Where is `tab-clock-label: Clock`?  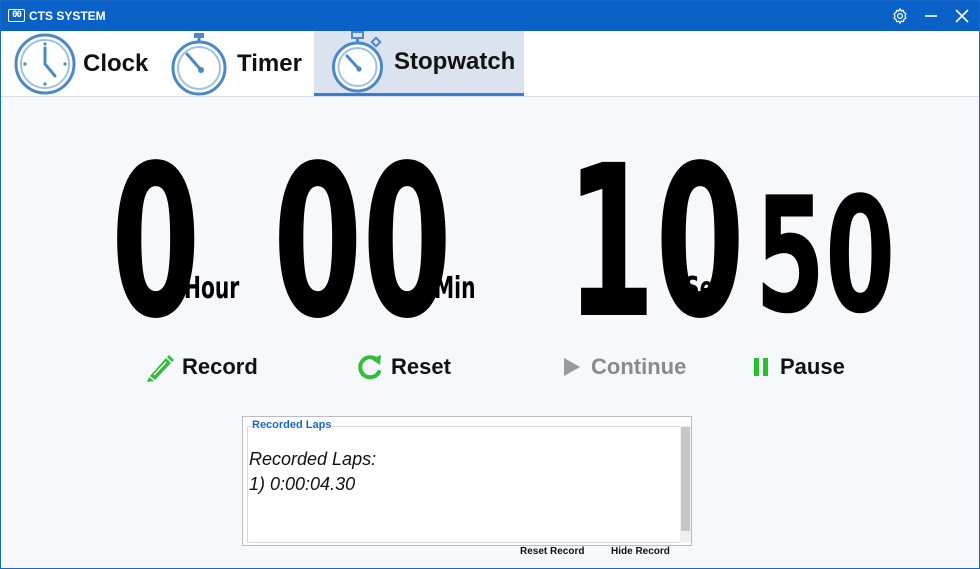
tab-clock-label: Clock is located at coordinates (116, 63).